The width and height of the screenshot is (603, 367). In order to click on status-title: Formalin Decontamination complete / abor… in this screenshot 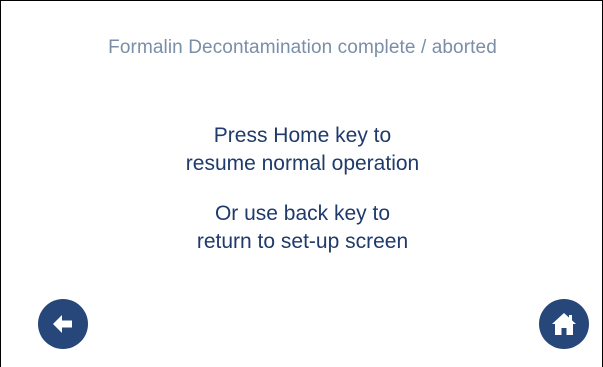, I will do `click(302, 47)`.